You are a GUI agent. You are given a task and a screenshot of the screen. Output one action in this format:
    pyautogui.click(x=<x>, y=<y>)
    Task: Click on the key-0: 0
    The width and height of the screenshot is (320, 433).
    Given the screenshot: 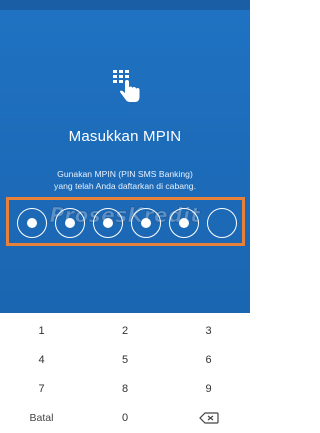 What is the action you would take?
    pyautogui.click(x=125, y=417)
    